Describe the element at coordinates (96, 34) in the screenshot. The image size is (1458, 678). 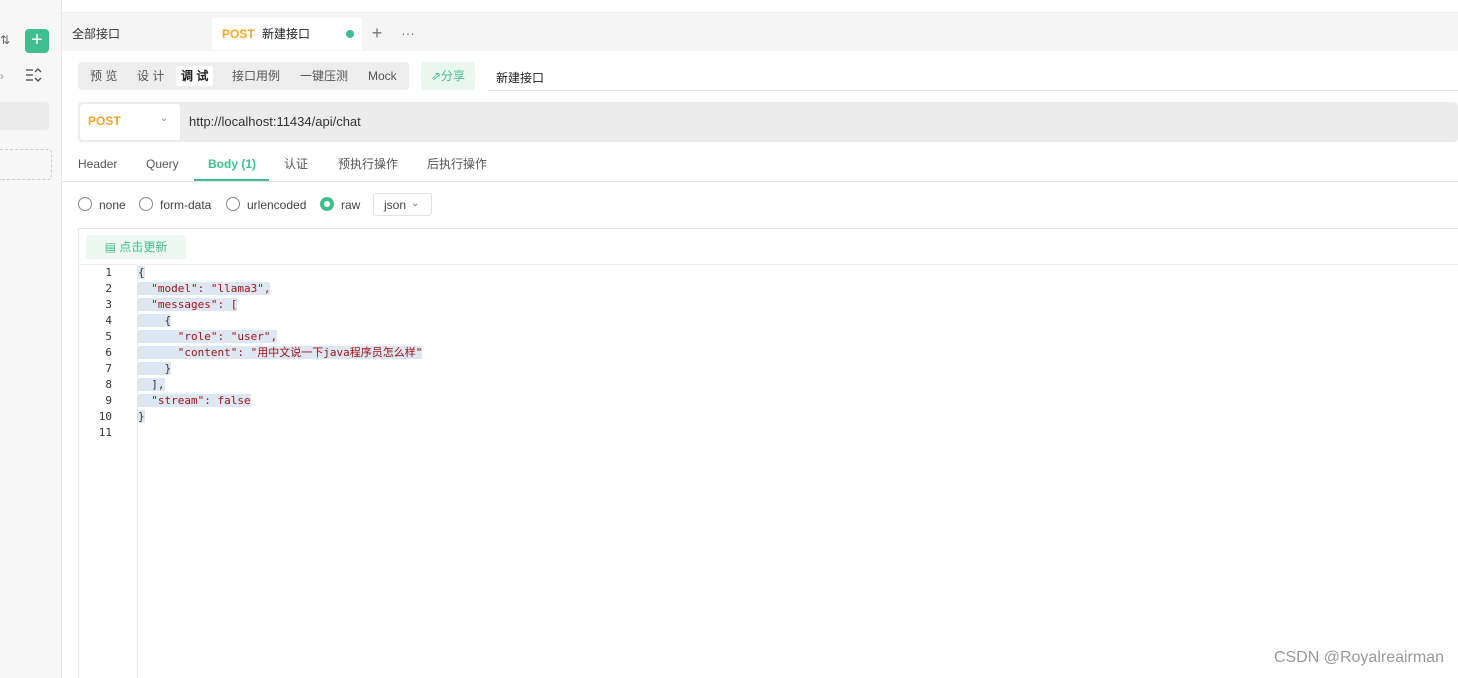
I see `tab-all-interfaces: 全部接口` at that location.